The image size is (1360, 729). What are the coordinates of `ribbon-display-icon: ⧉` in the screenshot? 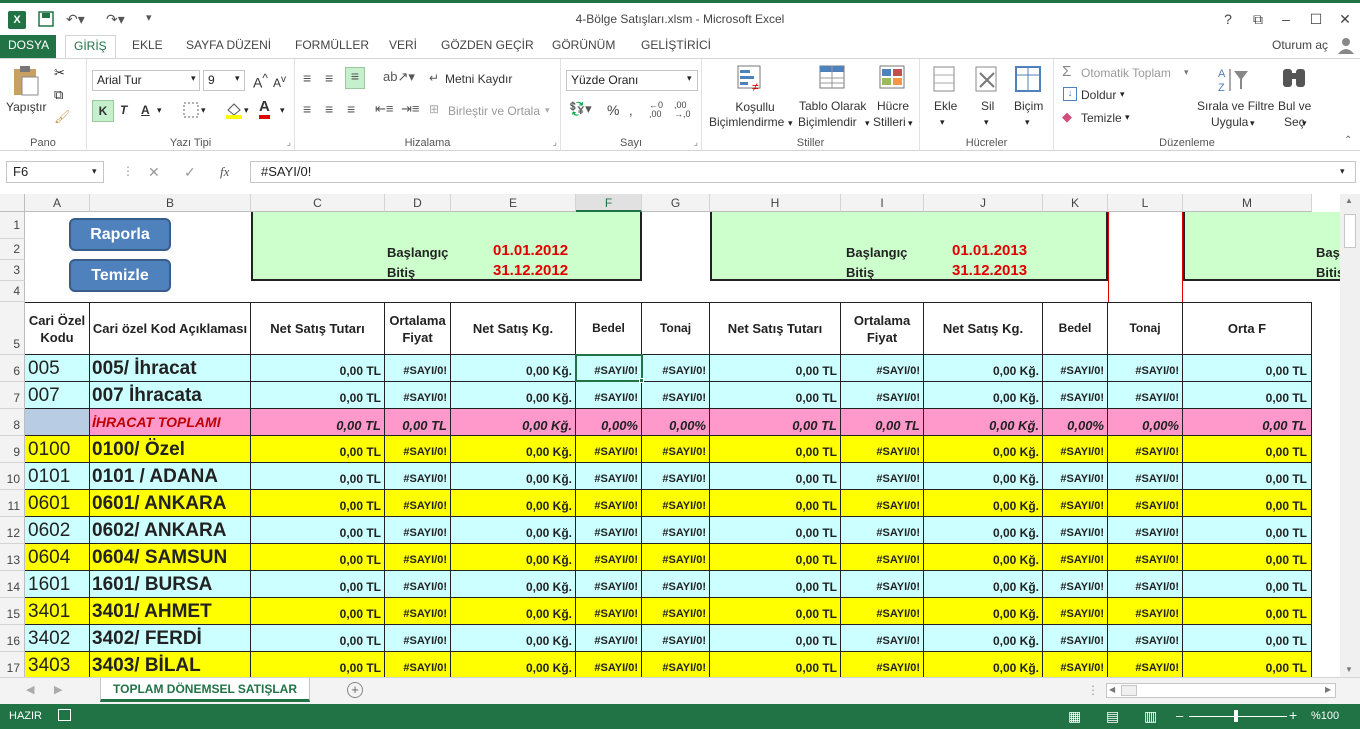 It's located at (1258, 19).